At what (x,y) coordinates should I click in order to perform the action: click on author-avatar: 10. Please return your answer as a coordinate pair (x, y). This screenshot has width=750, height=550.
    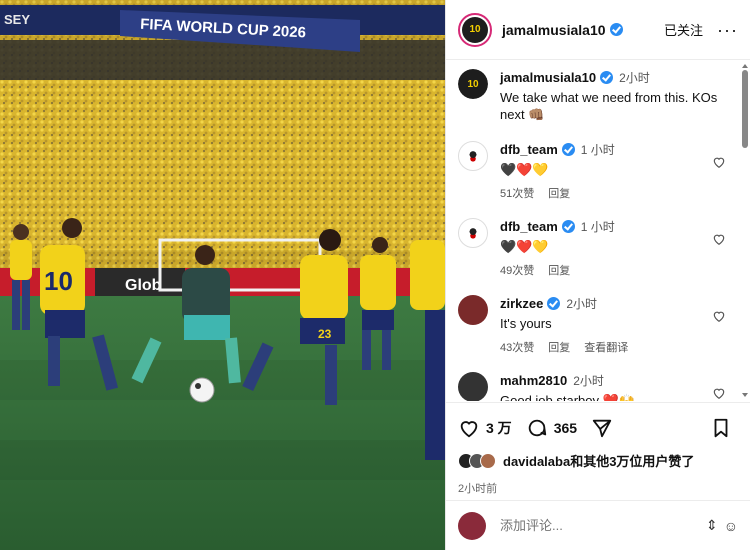
    Looking at the image, I should click on (475, 29).